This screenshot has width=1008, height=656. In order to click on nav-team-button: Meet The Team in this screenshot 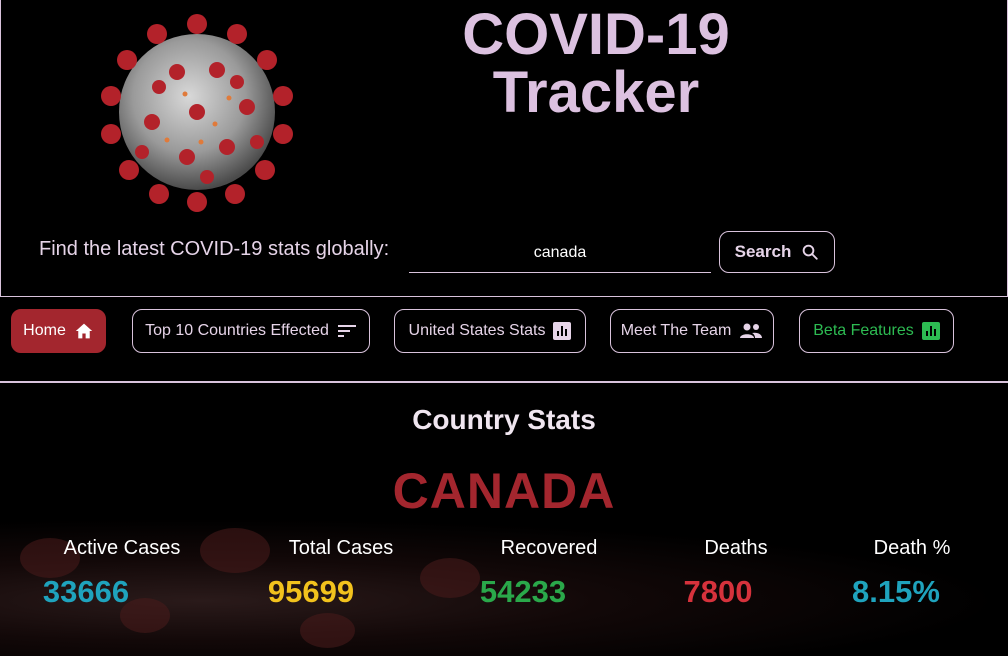, I will do `click(692, 331)`.